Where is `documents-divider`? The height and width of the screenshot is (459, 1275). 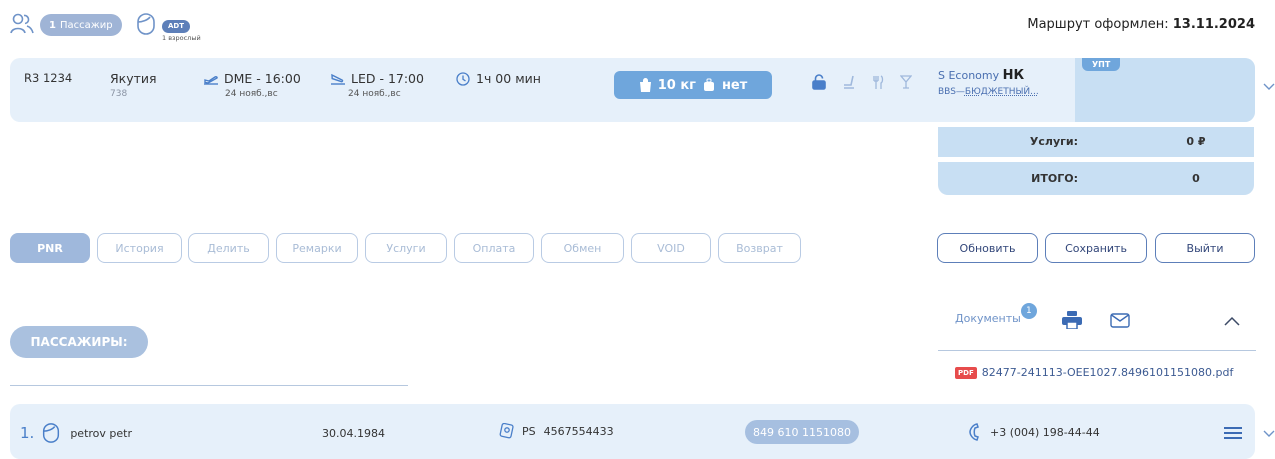
documents-divider is located at coordinates (1097, 350).